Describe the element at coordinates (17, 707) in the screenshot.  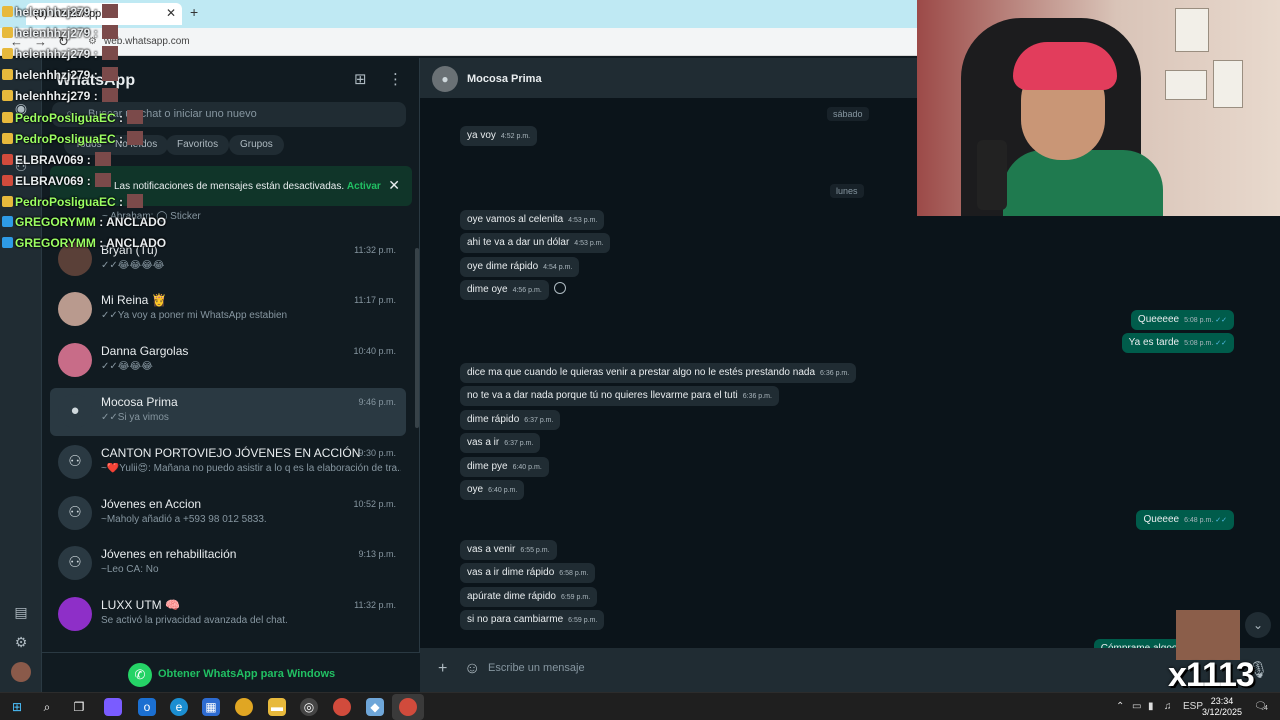
I see `windows-start-icon: ⊞` at that location.